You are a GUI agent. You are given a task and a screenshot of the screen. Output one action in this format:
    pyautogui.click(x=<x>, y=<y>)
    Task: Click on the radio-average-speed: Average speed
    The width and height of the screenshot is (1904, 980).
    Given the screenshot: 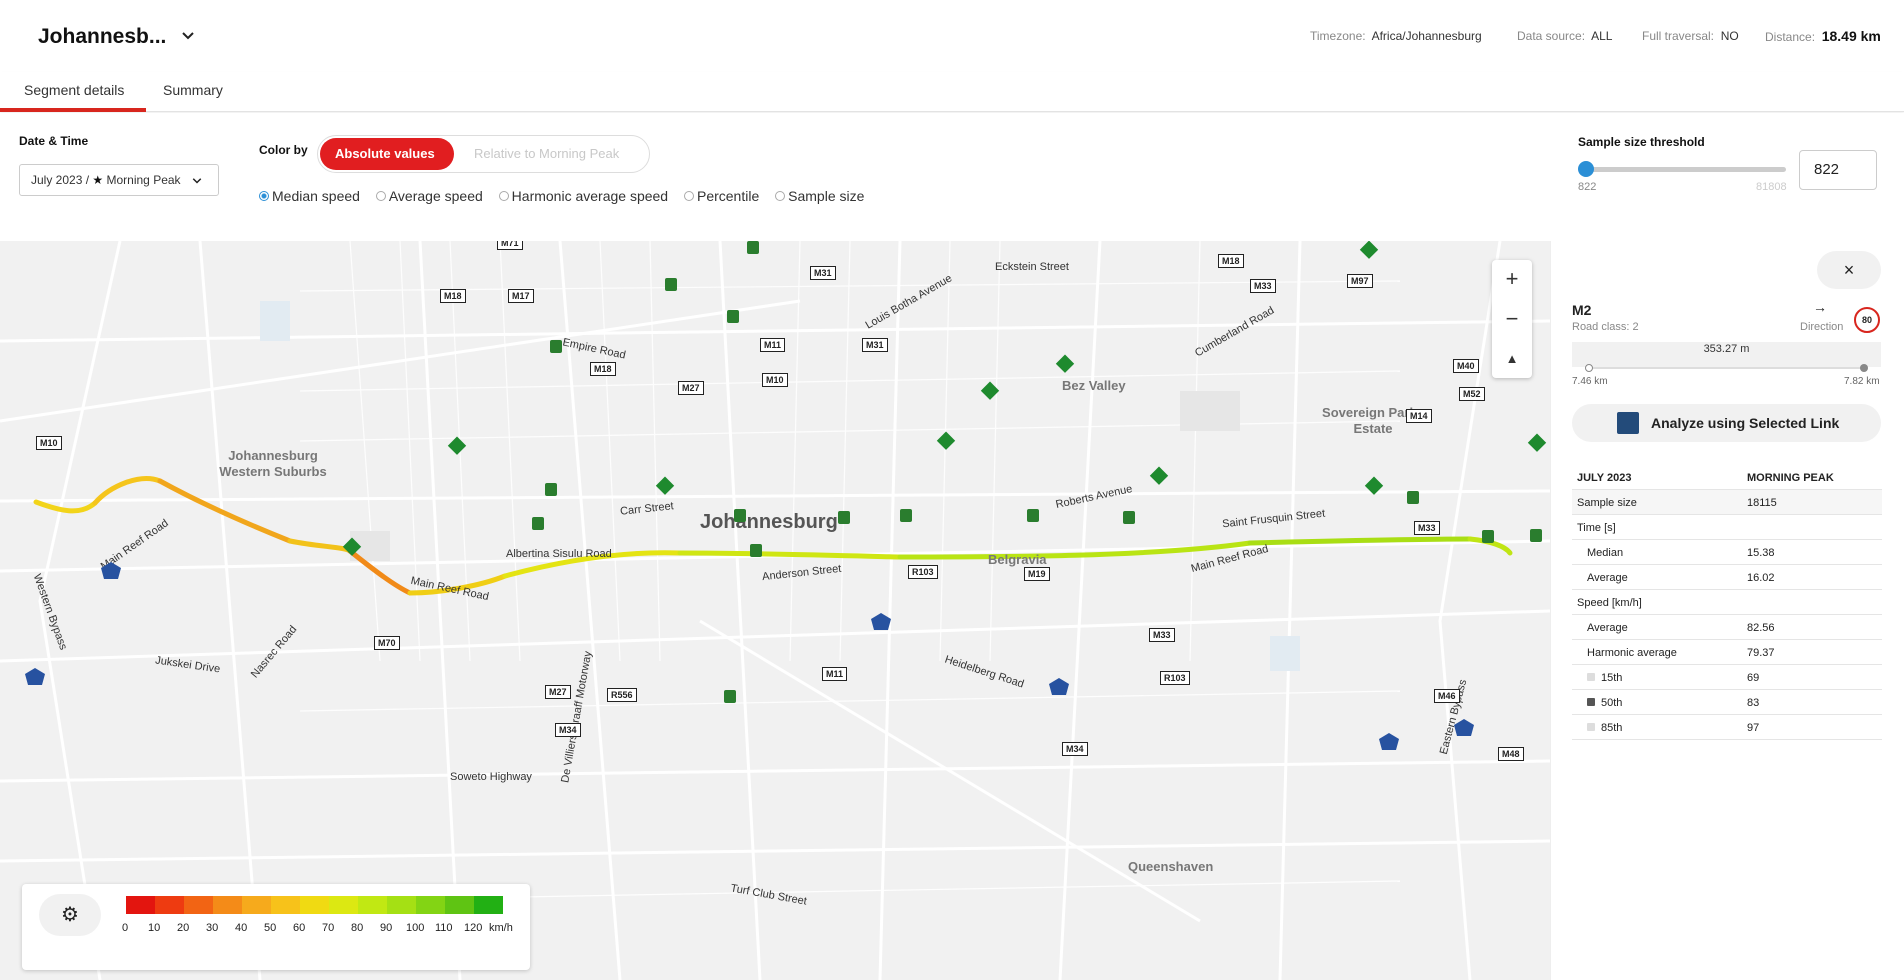 What is the action you would take?
    pyautogui.click(x=429, y=196)
    